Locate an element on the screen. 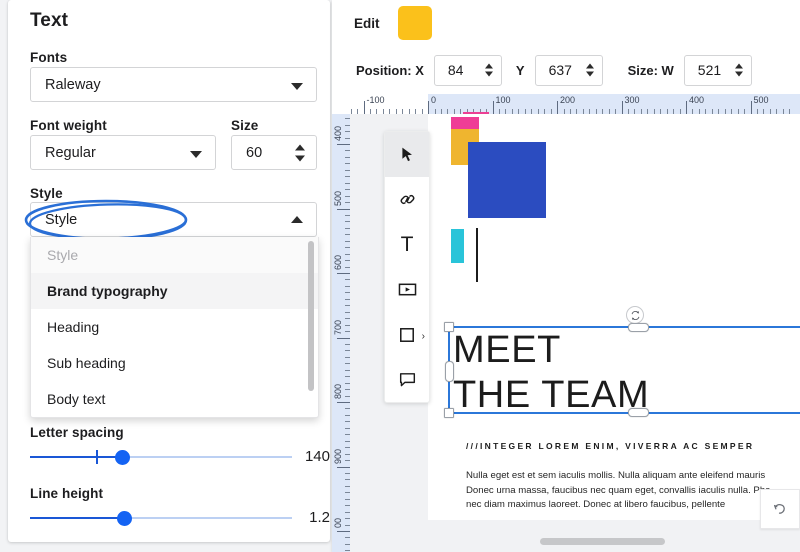 The image size is (800, 552). link-icon is located at coordinates (407, 199).